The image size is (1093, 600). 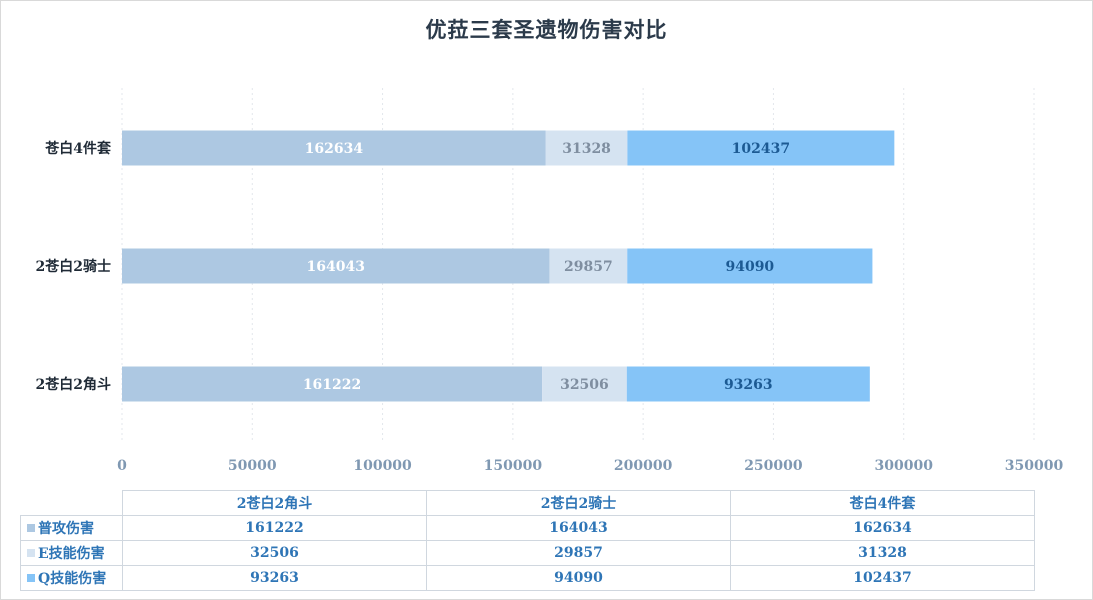 I want to click on legend-label: 普攻伤害, so click(x=66, y=529).